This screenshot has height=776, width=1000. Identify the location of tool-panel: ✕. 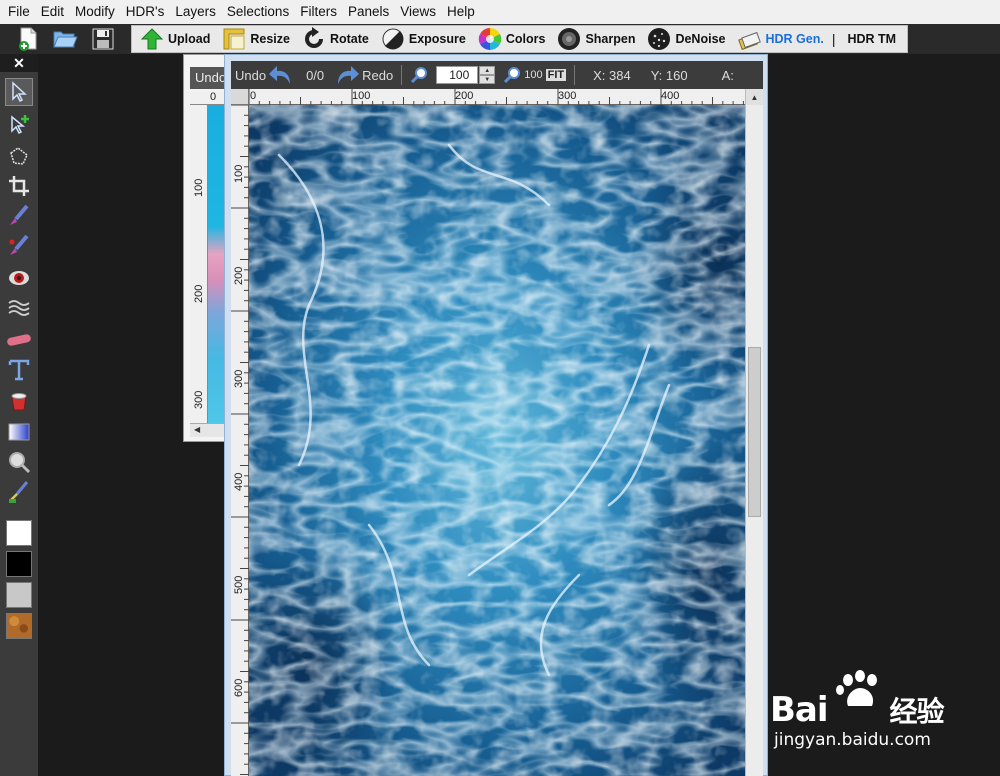
(19, 415).